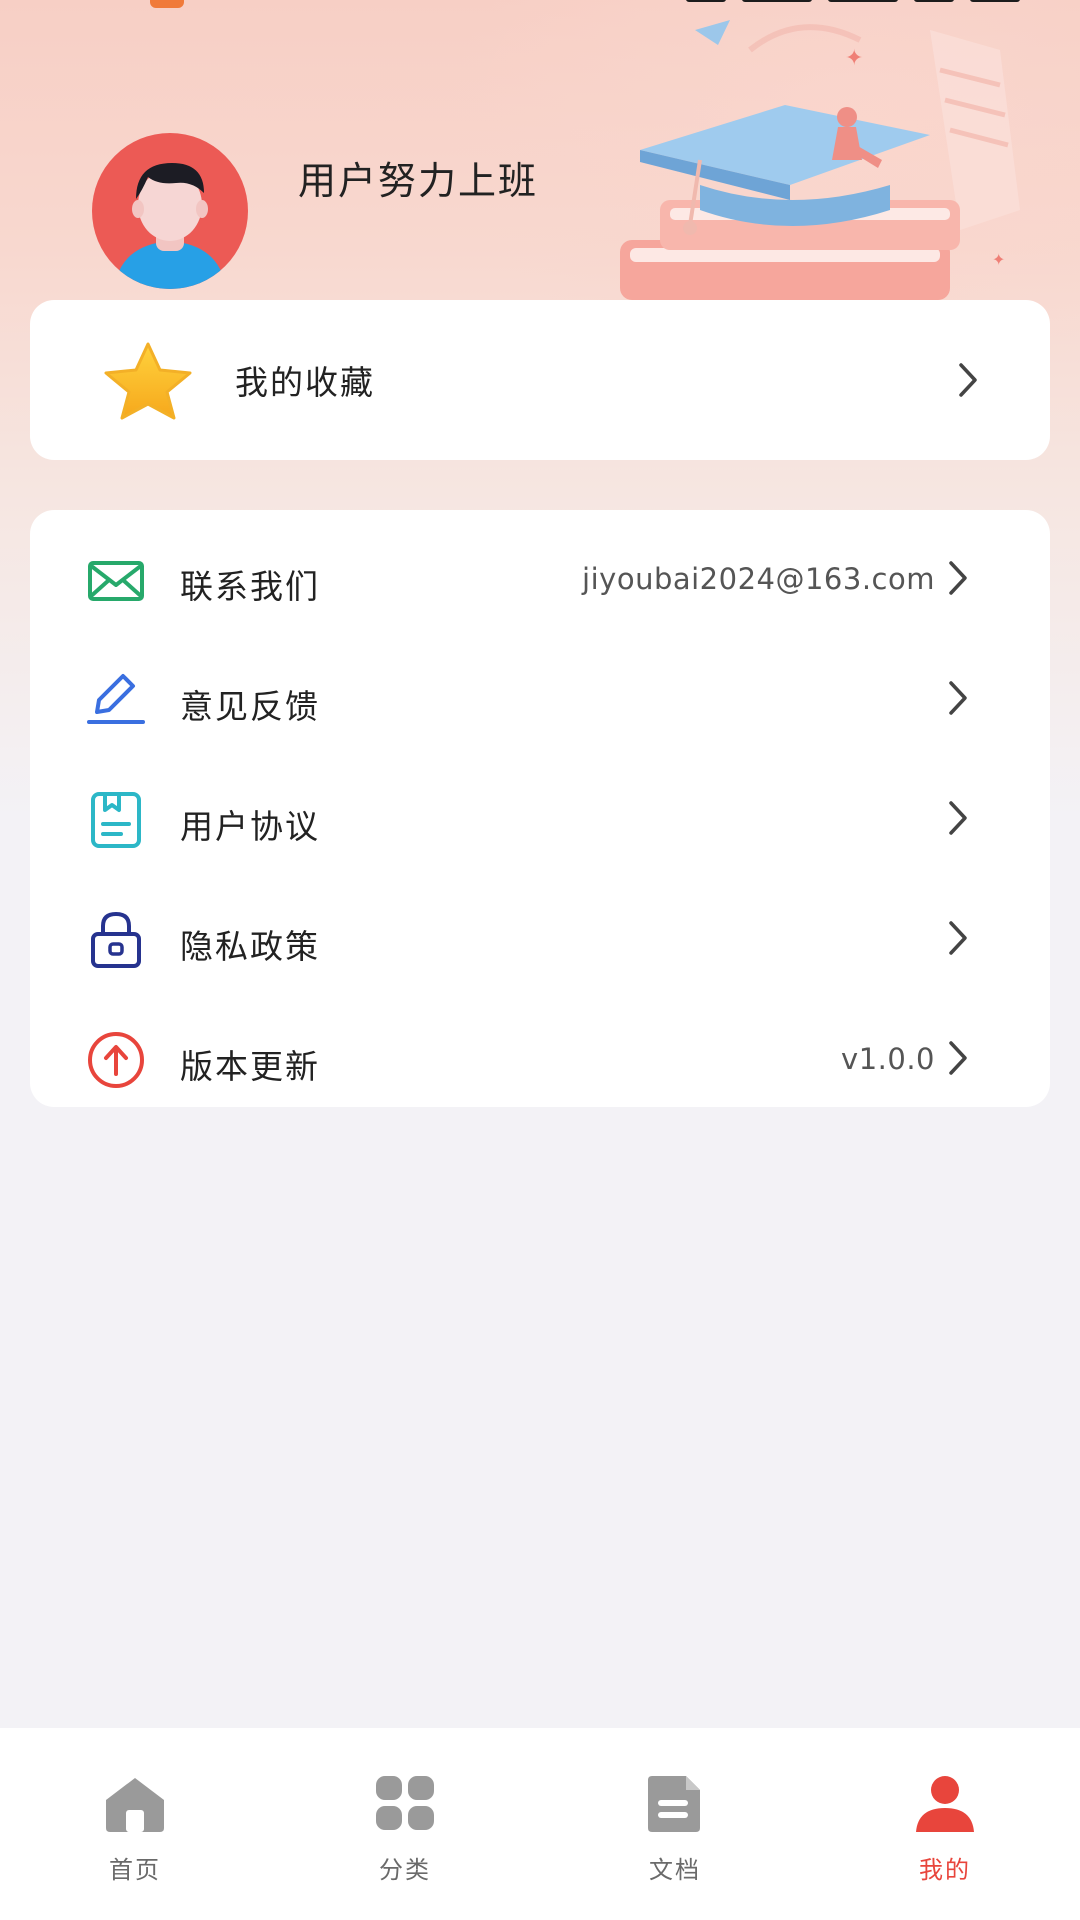 This screenshot has width=1080, height=1920. Describe the element at coordinates (135, 1805) in the screenshot. I see `home-icon` at that location.